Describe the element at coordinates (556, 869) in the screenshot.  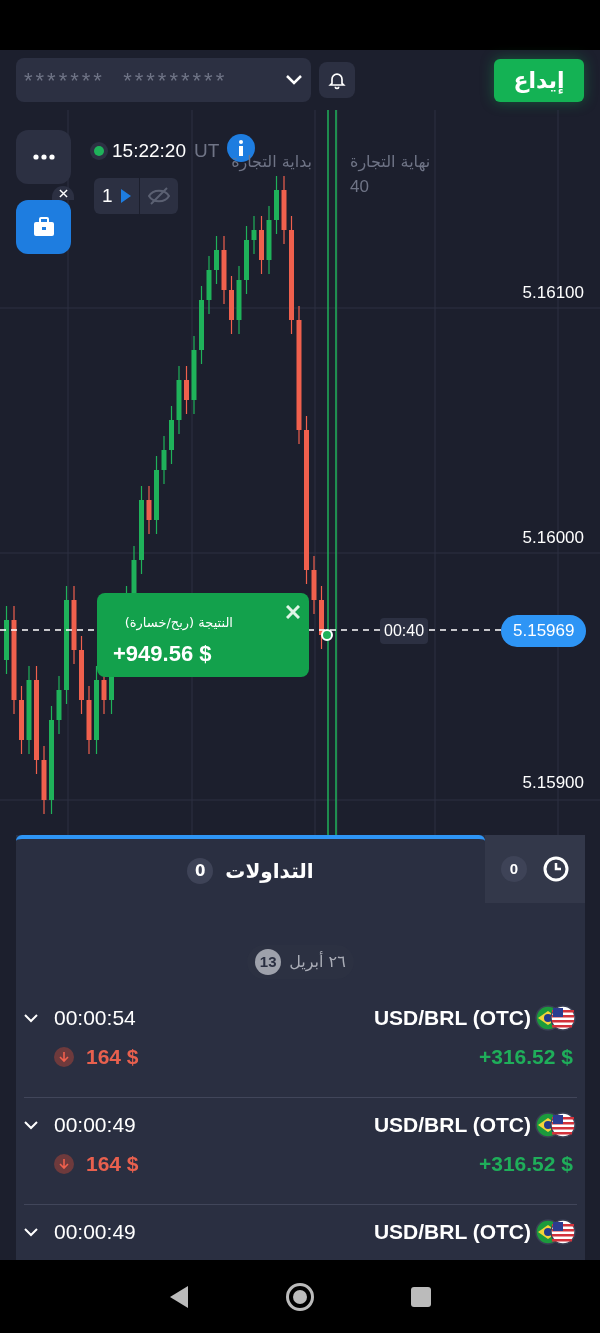
I see `clock-icon` at that location.